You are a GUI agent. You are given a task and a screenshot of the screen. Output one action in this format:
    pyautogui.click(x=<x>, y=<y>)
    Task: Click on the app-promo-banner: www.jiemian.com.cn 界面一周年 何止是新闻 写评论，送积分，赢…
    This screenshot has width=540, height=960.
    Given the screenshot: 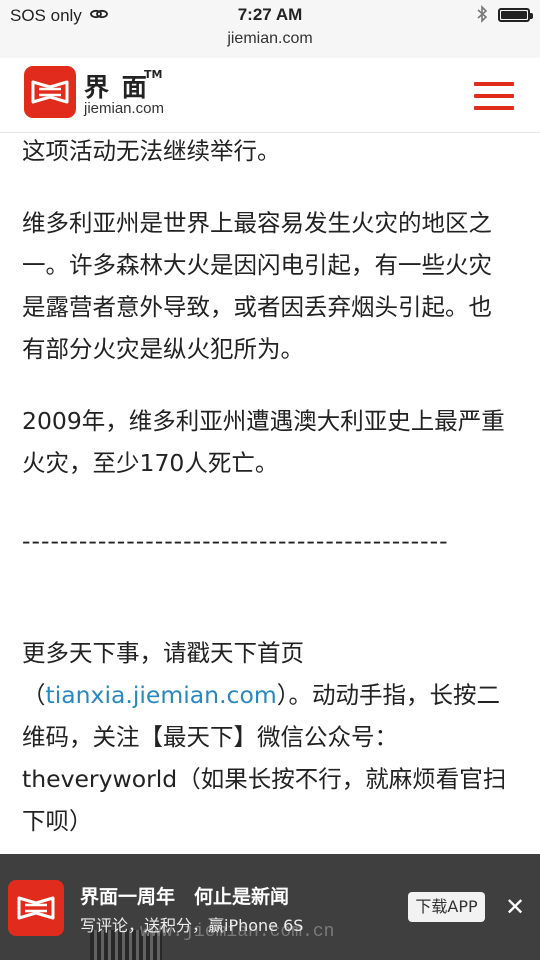 What is the action you would take?
    pyautogui.click(x=270, y=907)
    